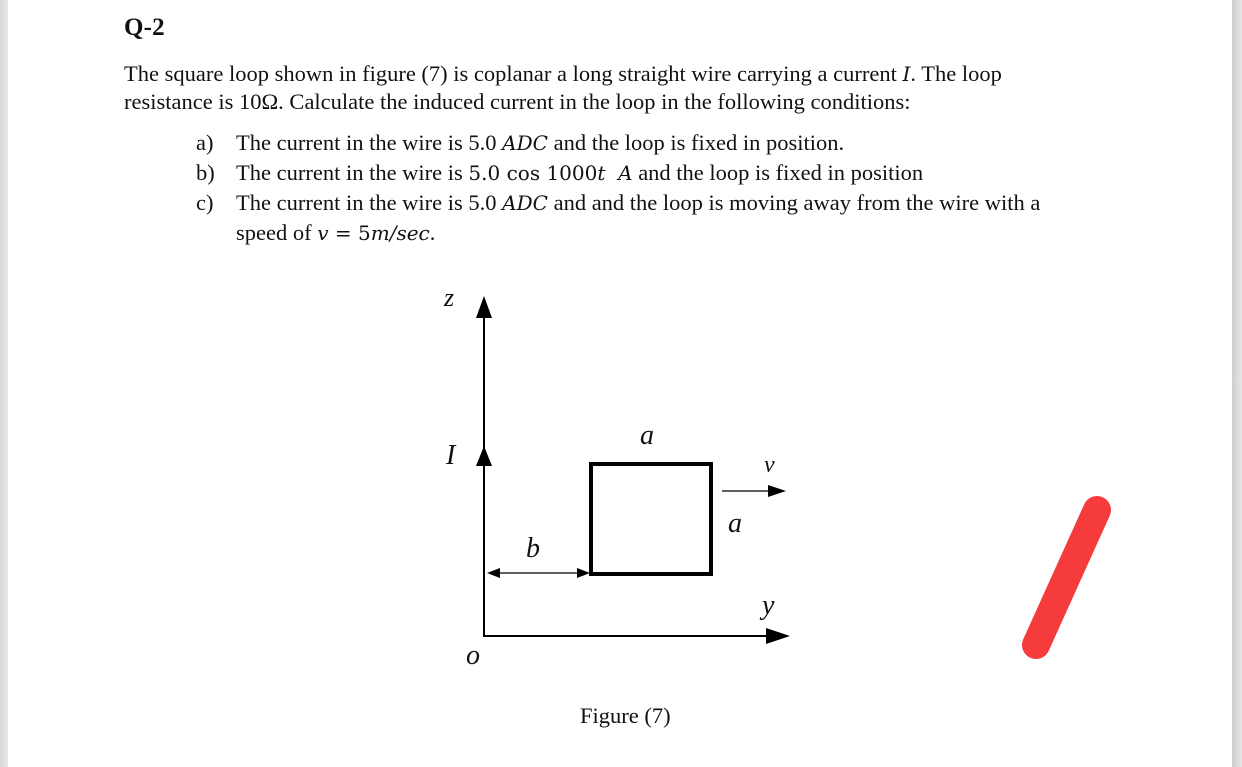  I want to click on red-annotation-stroke, so click(1066, 577).